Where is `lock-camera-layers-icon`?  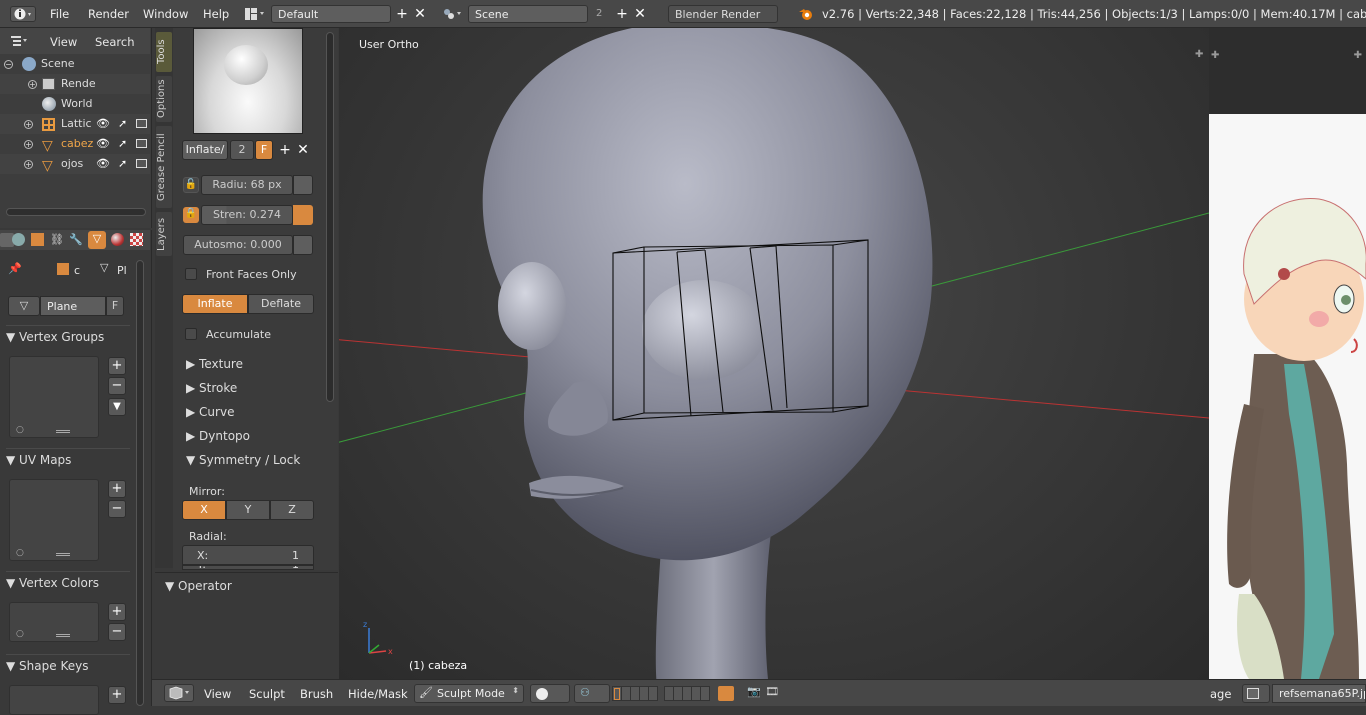 lock-camera-layers-icon is located at coordinates (726, 693).